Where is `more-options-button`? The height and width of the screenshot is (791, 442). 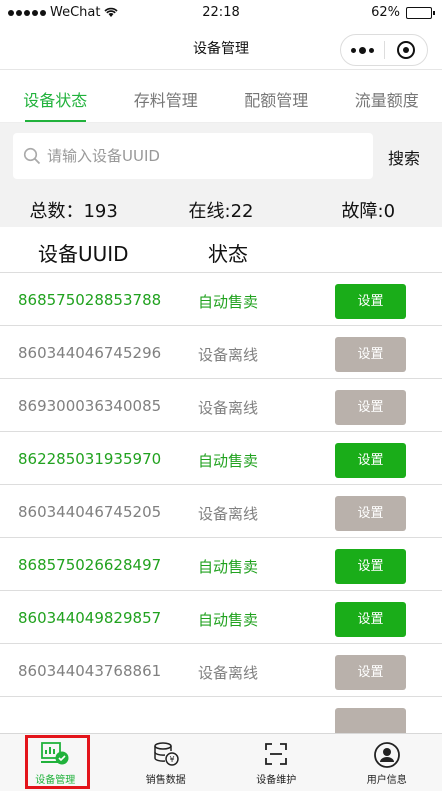 more-options-button is located at coordinates (362, 50).